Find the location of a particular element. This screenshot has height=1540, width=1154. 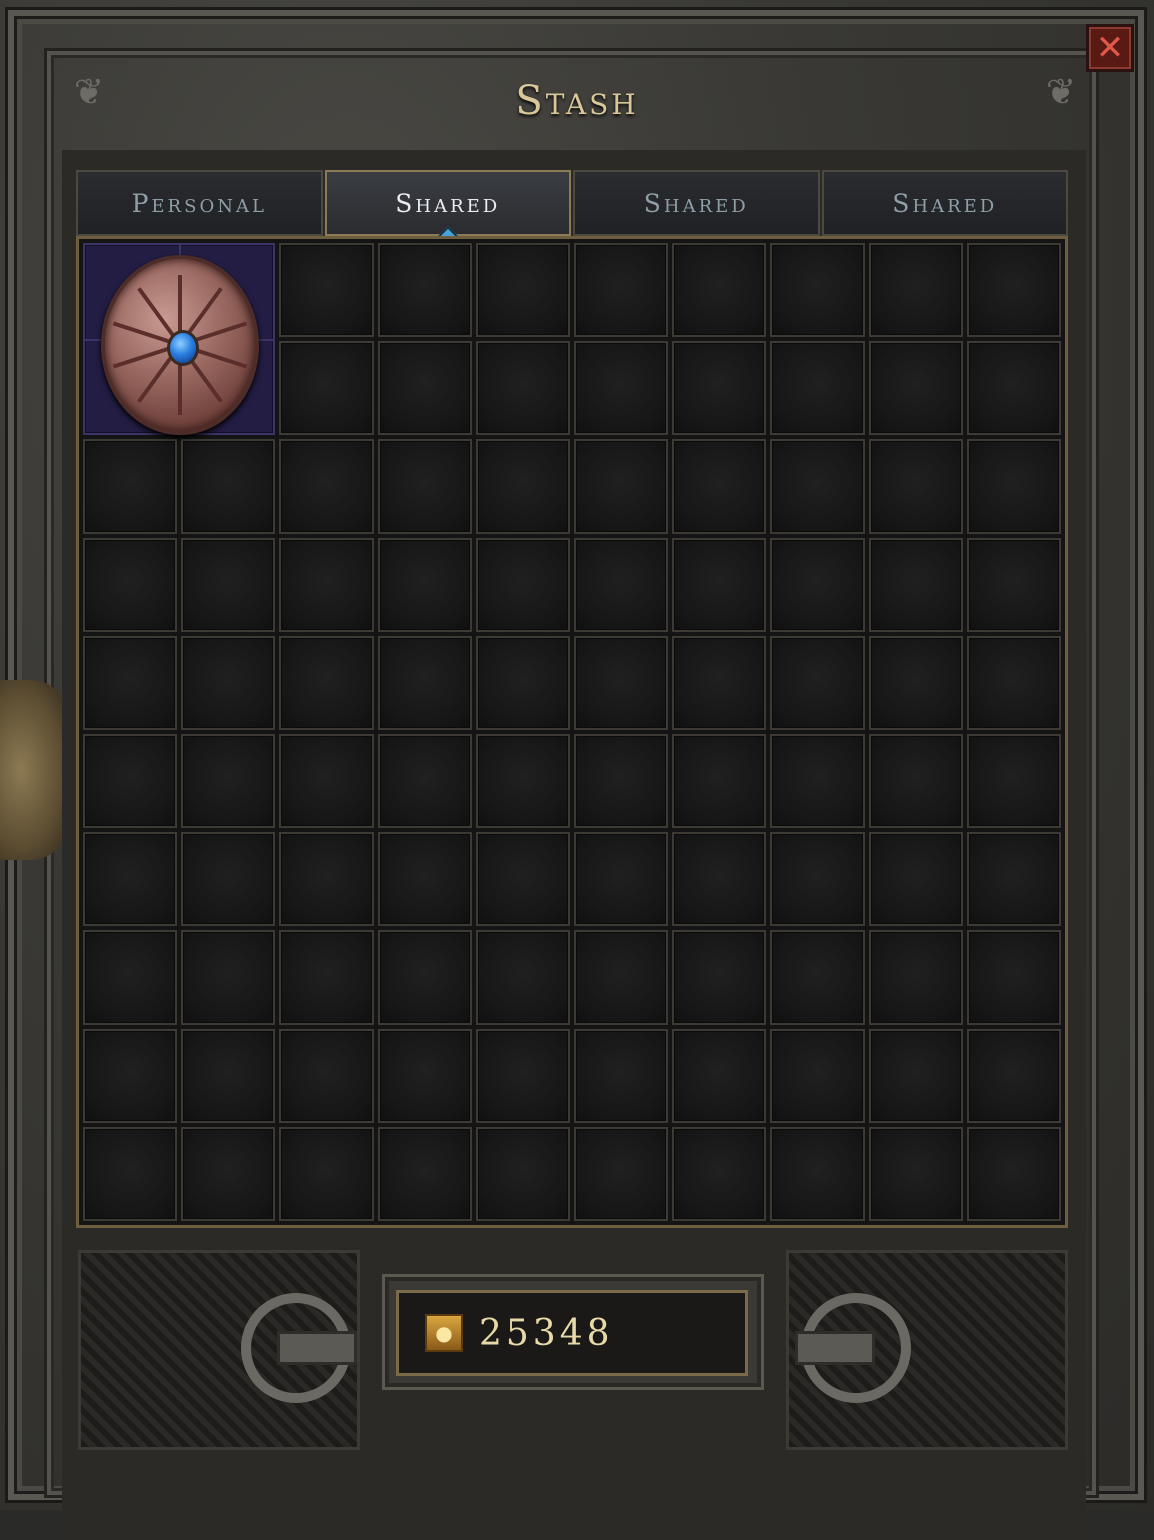

tab-shared-1: Shared is located at coordinates (447, 208).